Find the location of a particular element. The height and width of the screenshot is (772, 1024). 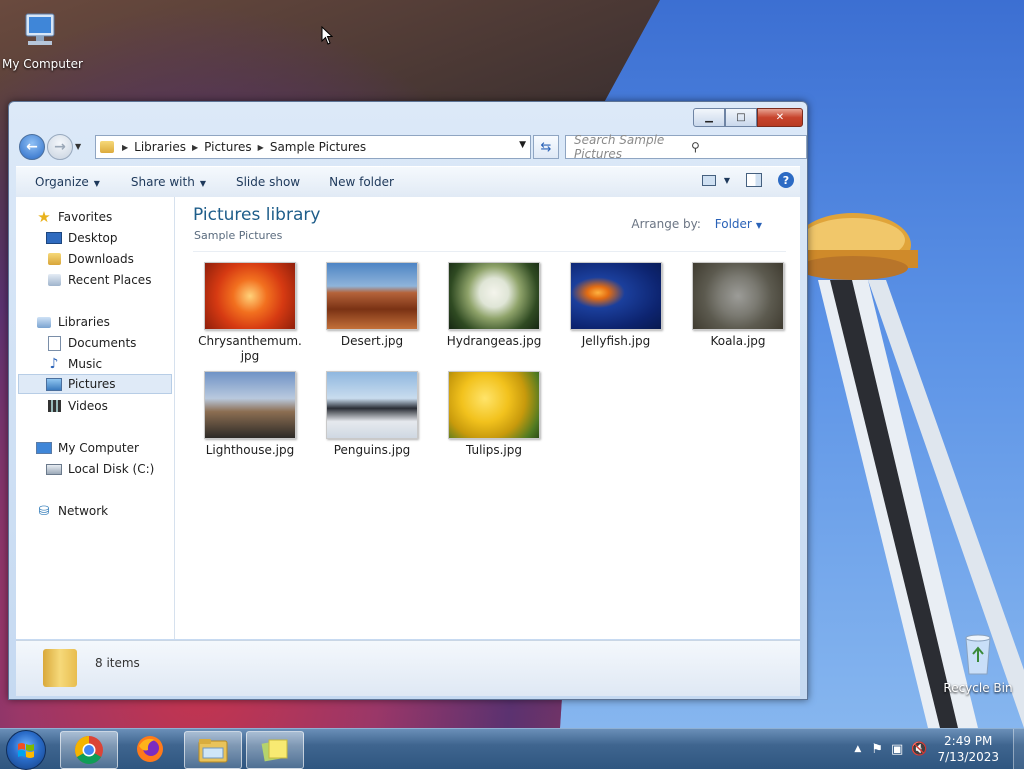

videos-icon is located at coordinates (54, 406).